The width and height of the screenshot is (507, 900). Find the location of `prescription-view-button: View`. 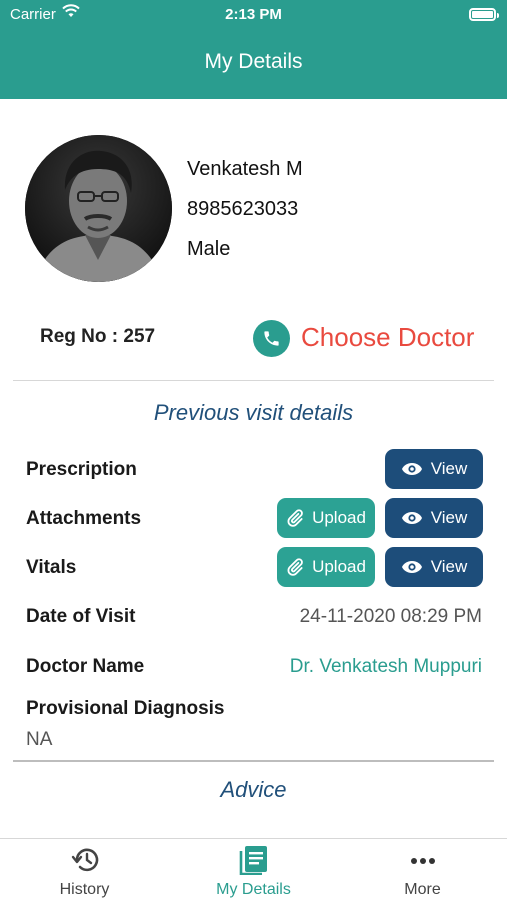

prescription-view-button: View is located at coordinates (434, 469).